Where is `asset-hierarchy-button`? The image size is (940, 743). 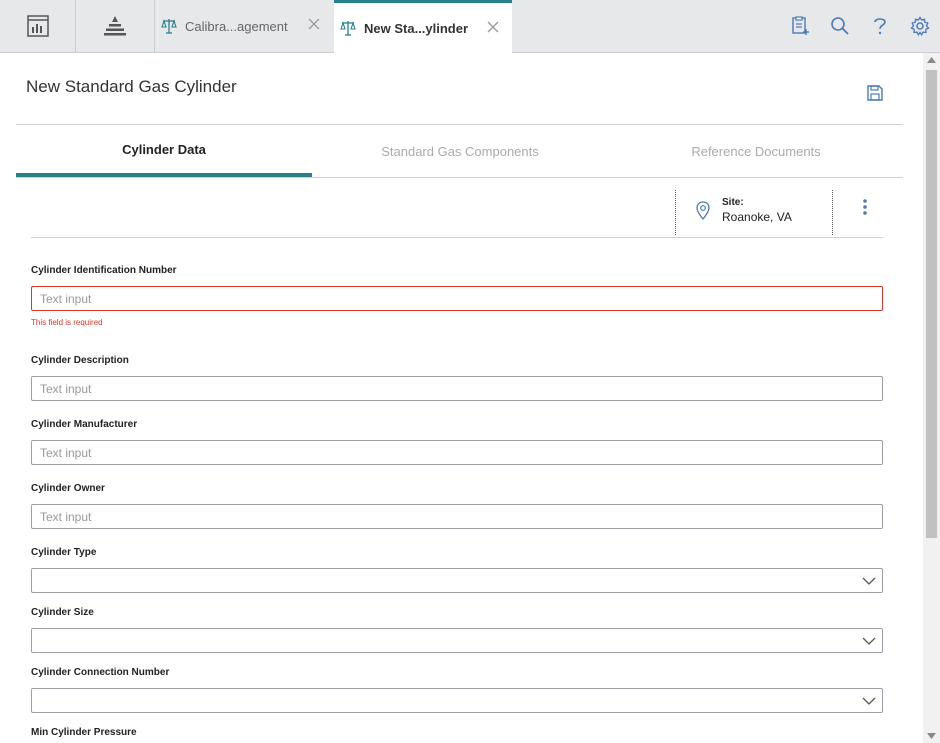 asset-hierarchy-button is located at coordinates (115, 26).